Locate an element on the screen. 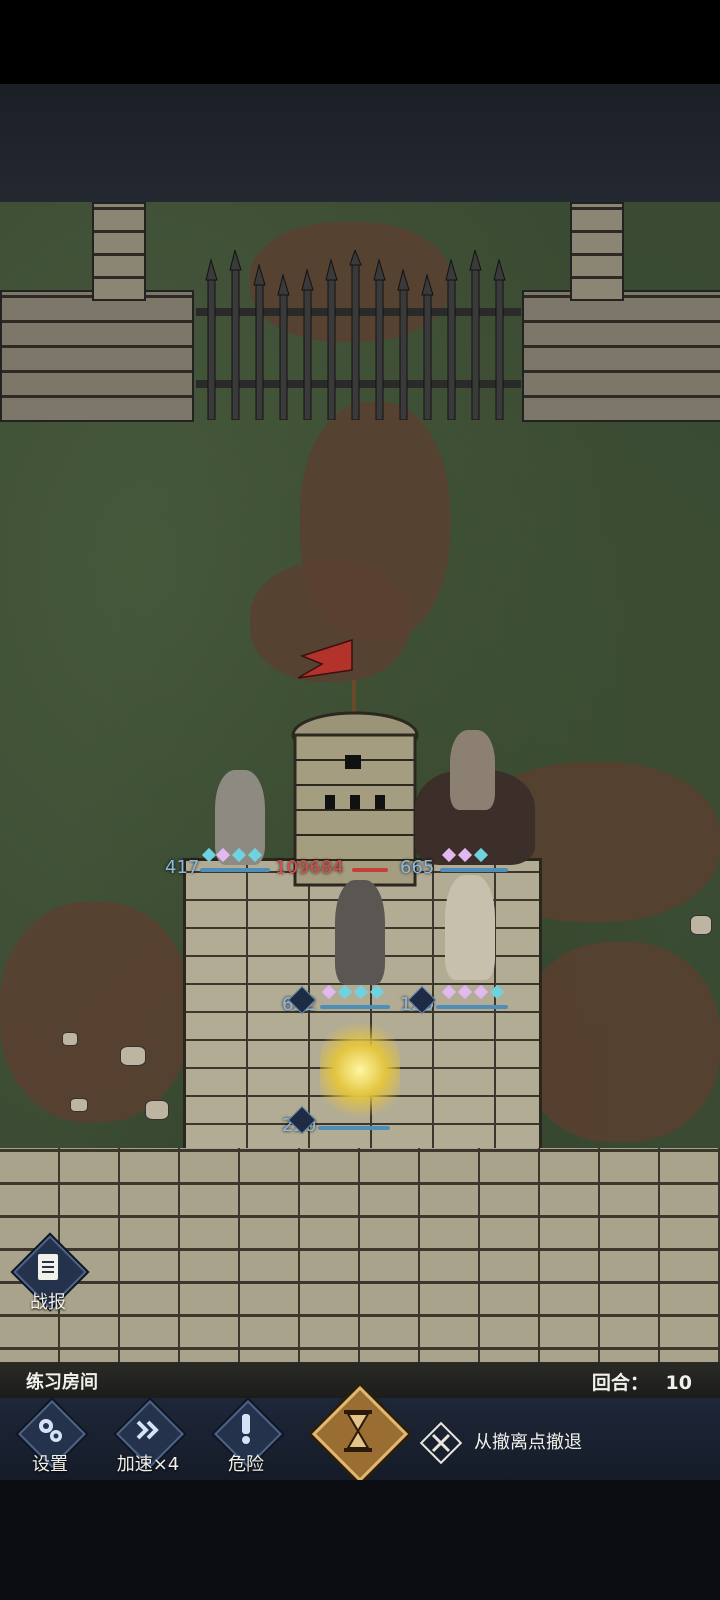  wall-pillar-right is located at coordinates (597, 251).